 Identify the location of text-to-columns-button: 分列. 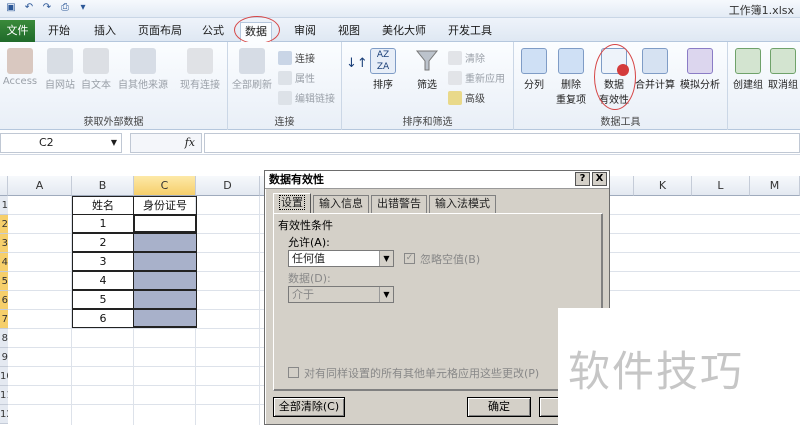
(534, 69).